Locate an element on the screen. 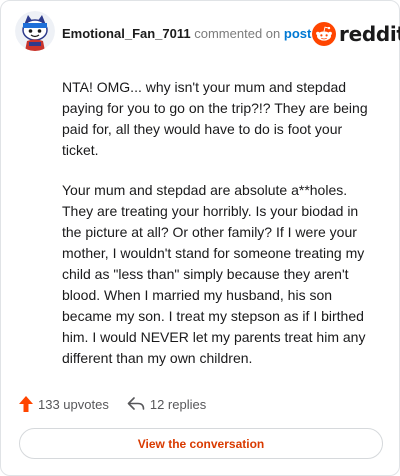 Image resolution: width=400 pixels, height=476 pixels. username: Emotional_Fan_7011 is located at coordinates (126, 33).